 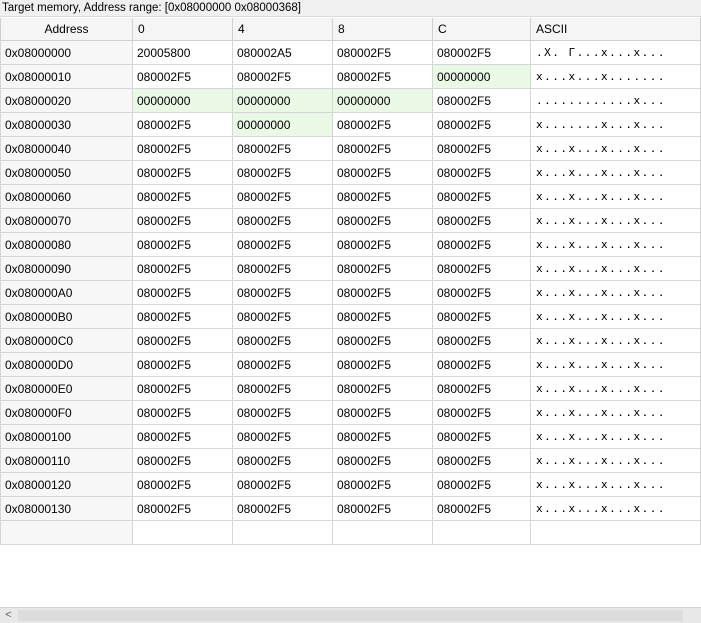 I want to click on value-cell-offset-0: 00000000, so click(x=182, y=100).